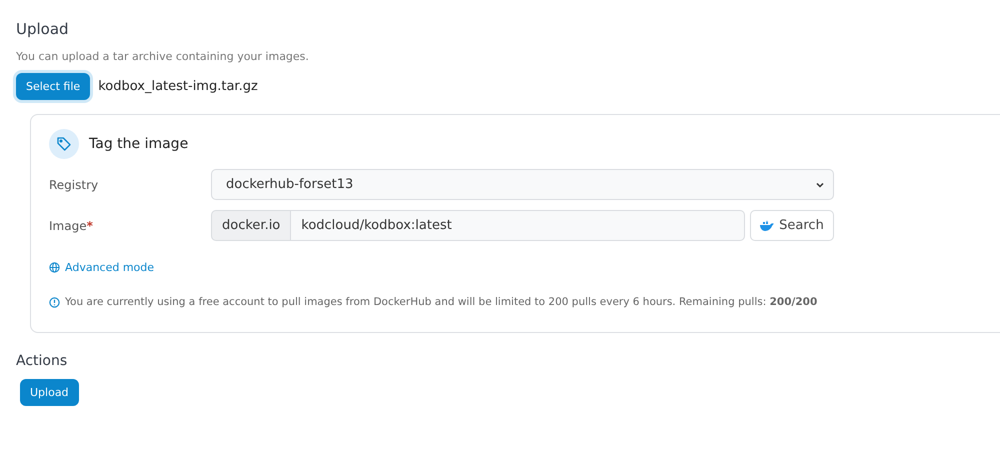 The height and width of the screenshot is (461, 1000). I want to click on advanced-mode-link: Advanced mode, so click(101, 267).